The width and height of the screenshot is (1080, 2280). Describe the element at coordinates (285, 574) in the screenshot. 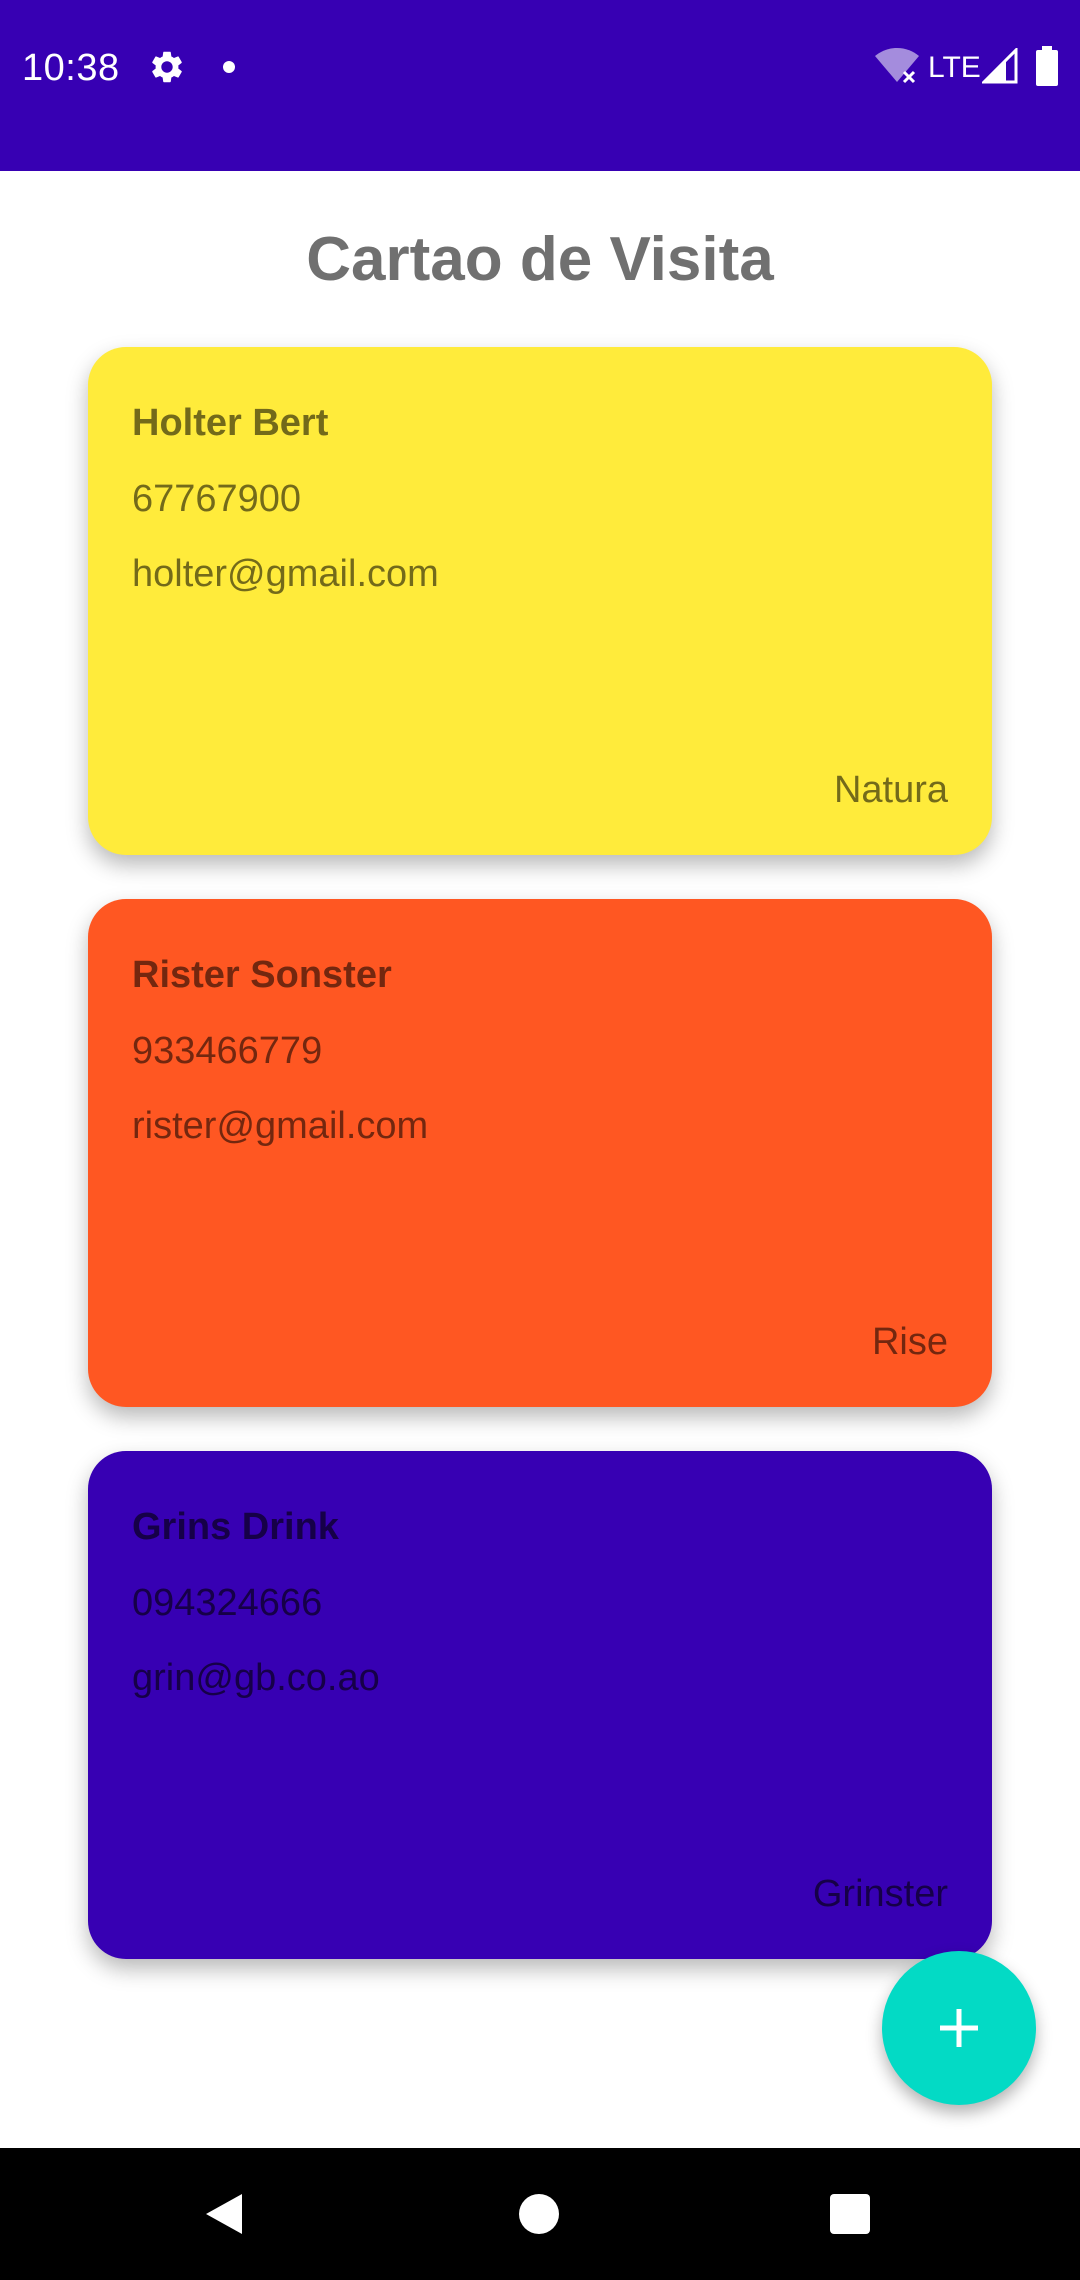

I see `card-email: holter@gmail.com` at that location.